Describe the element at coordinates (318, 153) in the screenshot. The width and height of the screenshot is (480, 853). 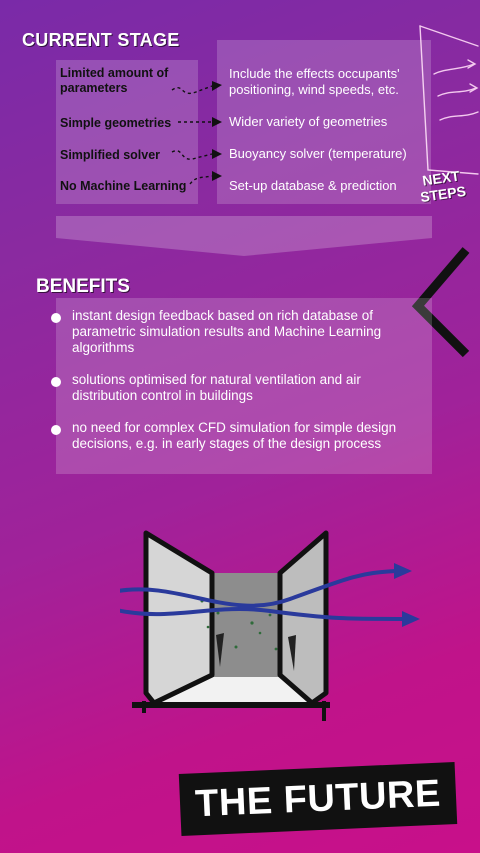
I see `next-step-buoyancy: Buoyancy solver (temperature)` at that location.